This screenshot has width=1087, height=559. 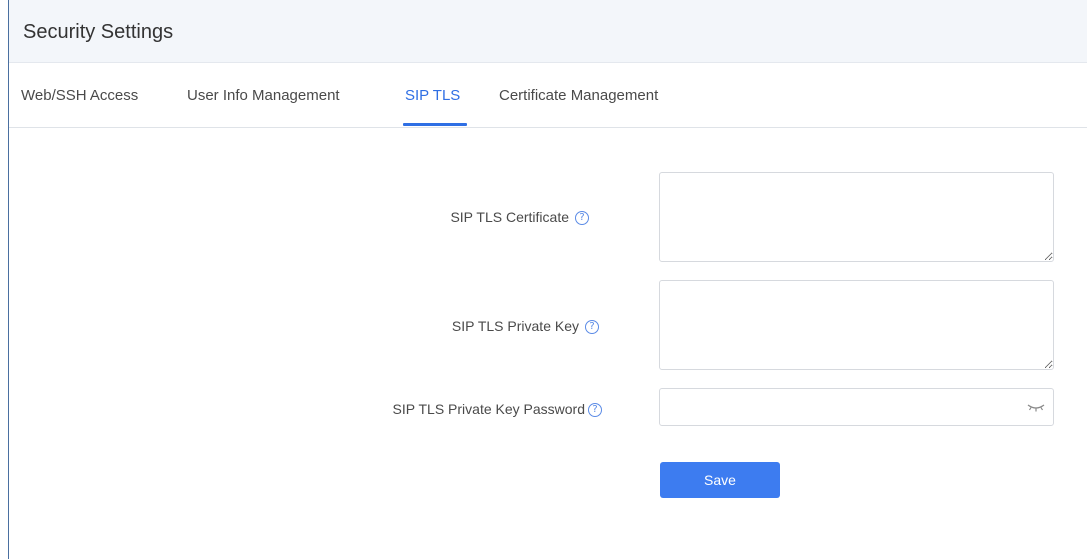 What do you see at coordinates (79, 95) in the screenshot?
I see `tab-web-ssh-access: Web/SSH Access` at bounding box center [79, 95].